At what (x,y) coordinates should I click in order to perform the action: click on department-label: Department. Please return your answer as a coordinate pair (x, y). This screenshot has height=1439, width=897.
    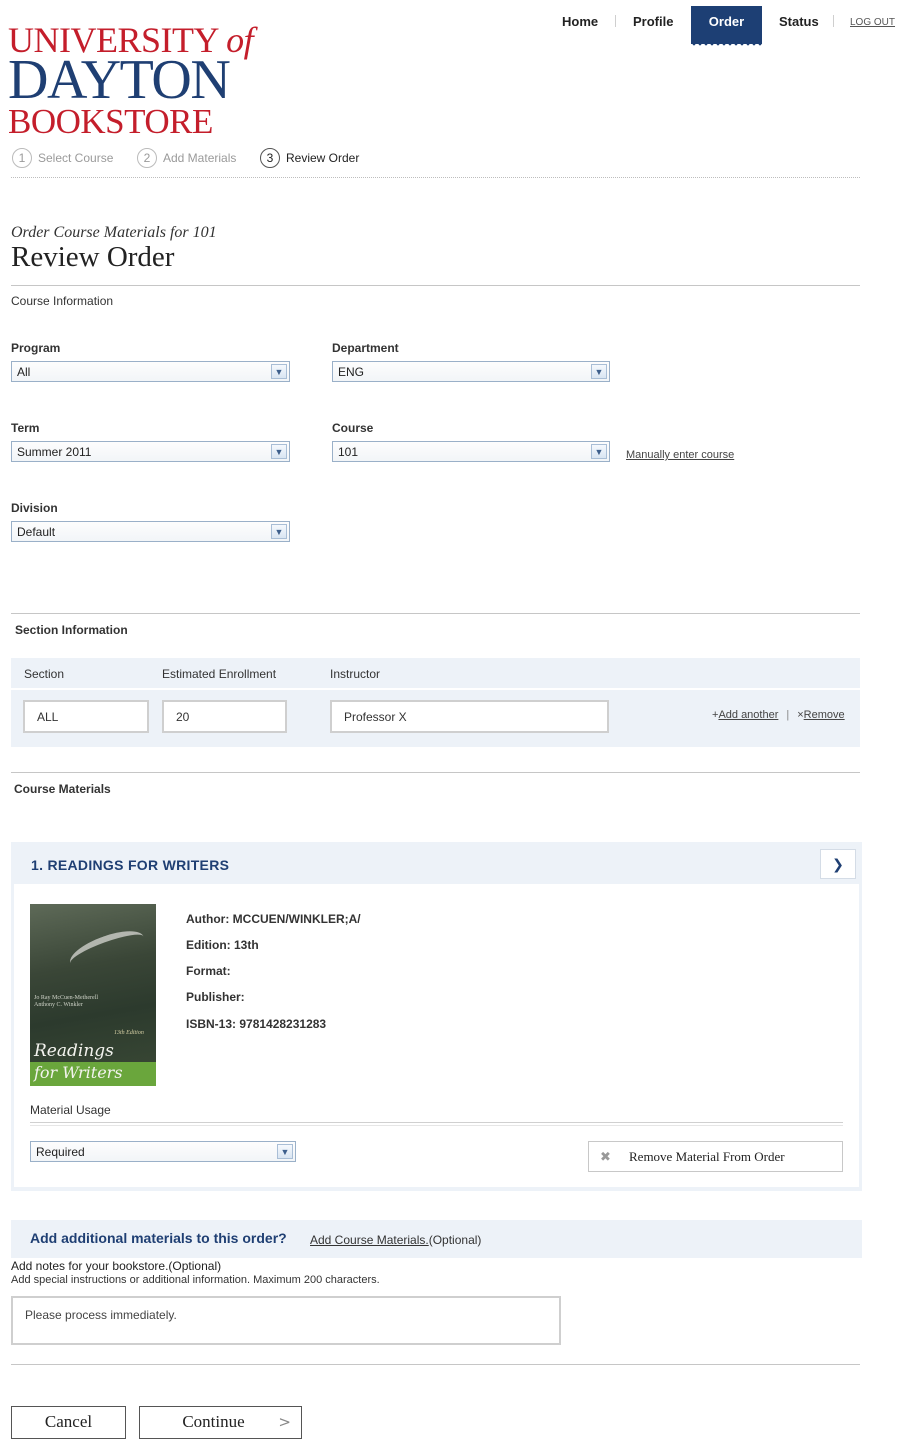
    Looking at the image, I should click on (365, 348).